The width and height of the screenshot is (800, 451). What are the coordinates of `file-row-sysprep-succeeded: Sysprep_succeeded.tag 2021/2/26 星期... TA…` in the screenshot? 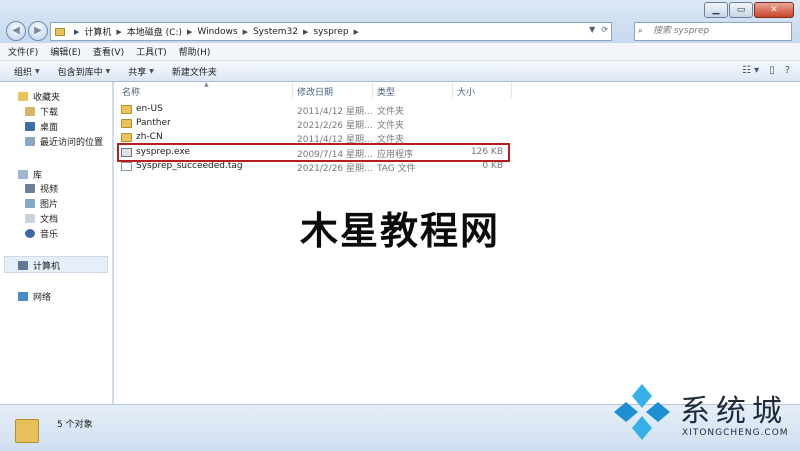 It's located at (316, 167).